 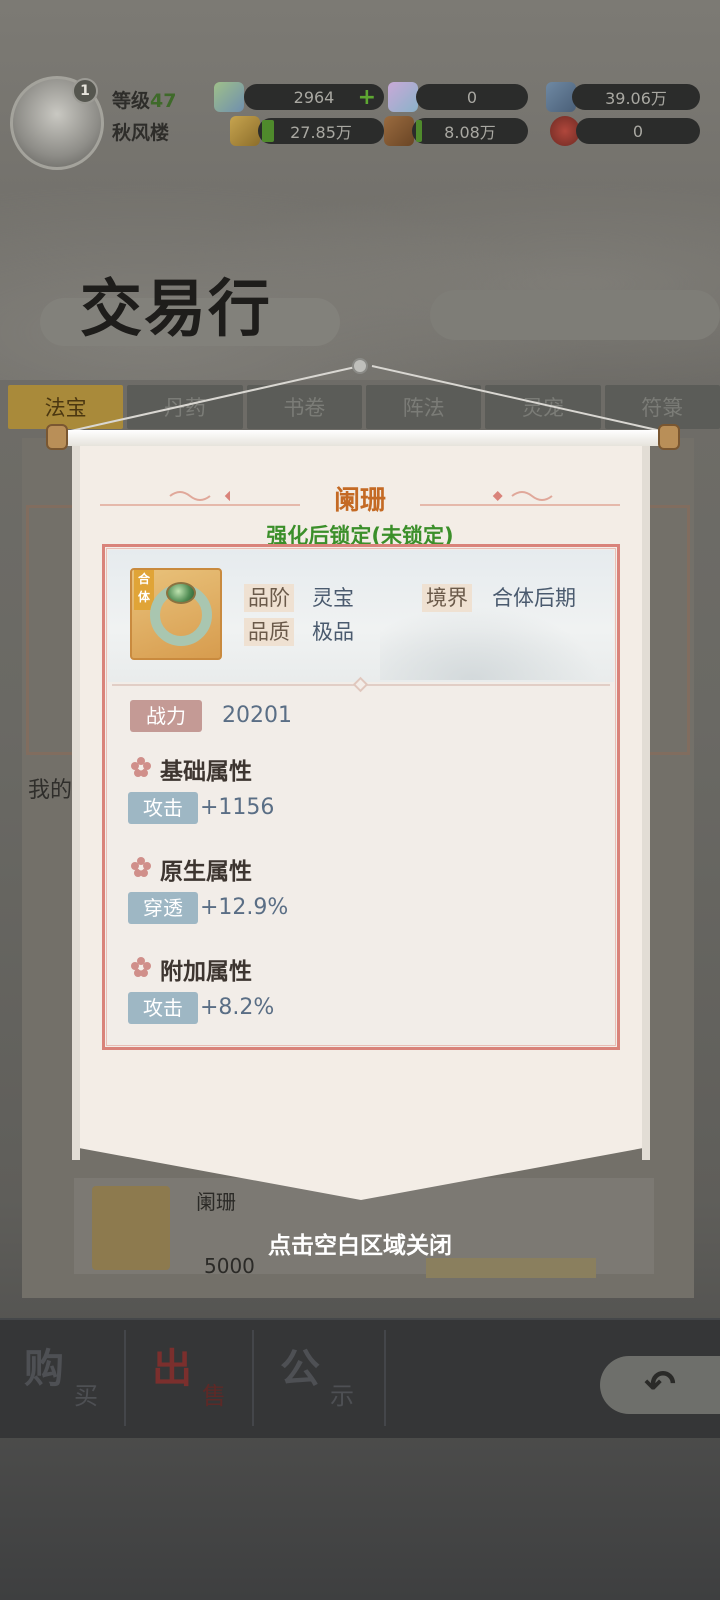 I want to click on quality-value: 极品, so click(x=333, y=632).